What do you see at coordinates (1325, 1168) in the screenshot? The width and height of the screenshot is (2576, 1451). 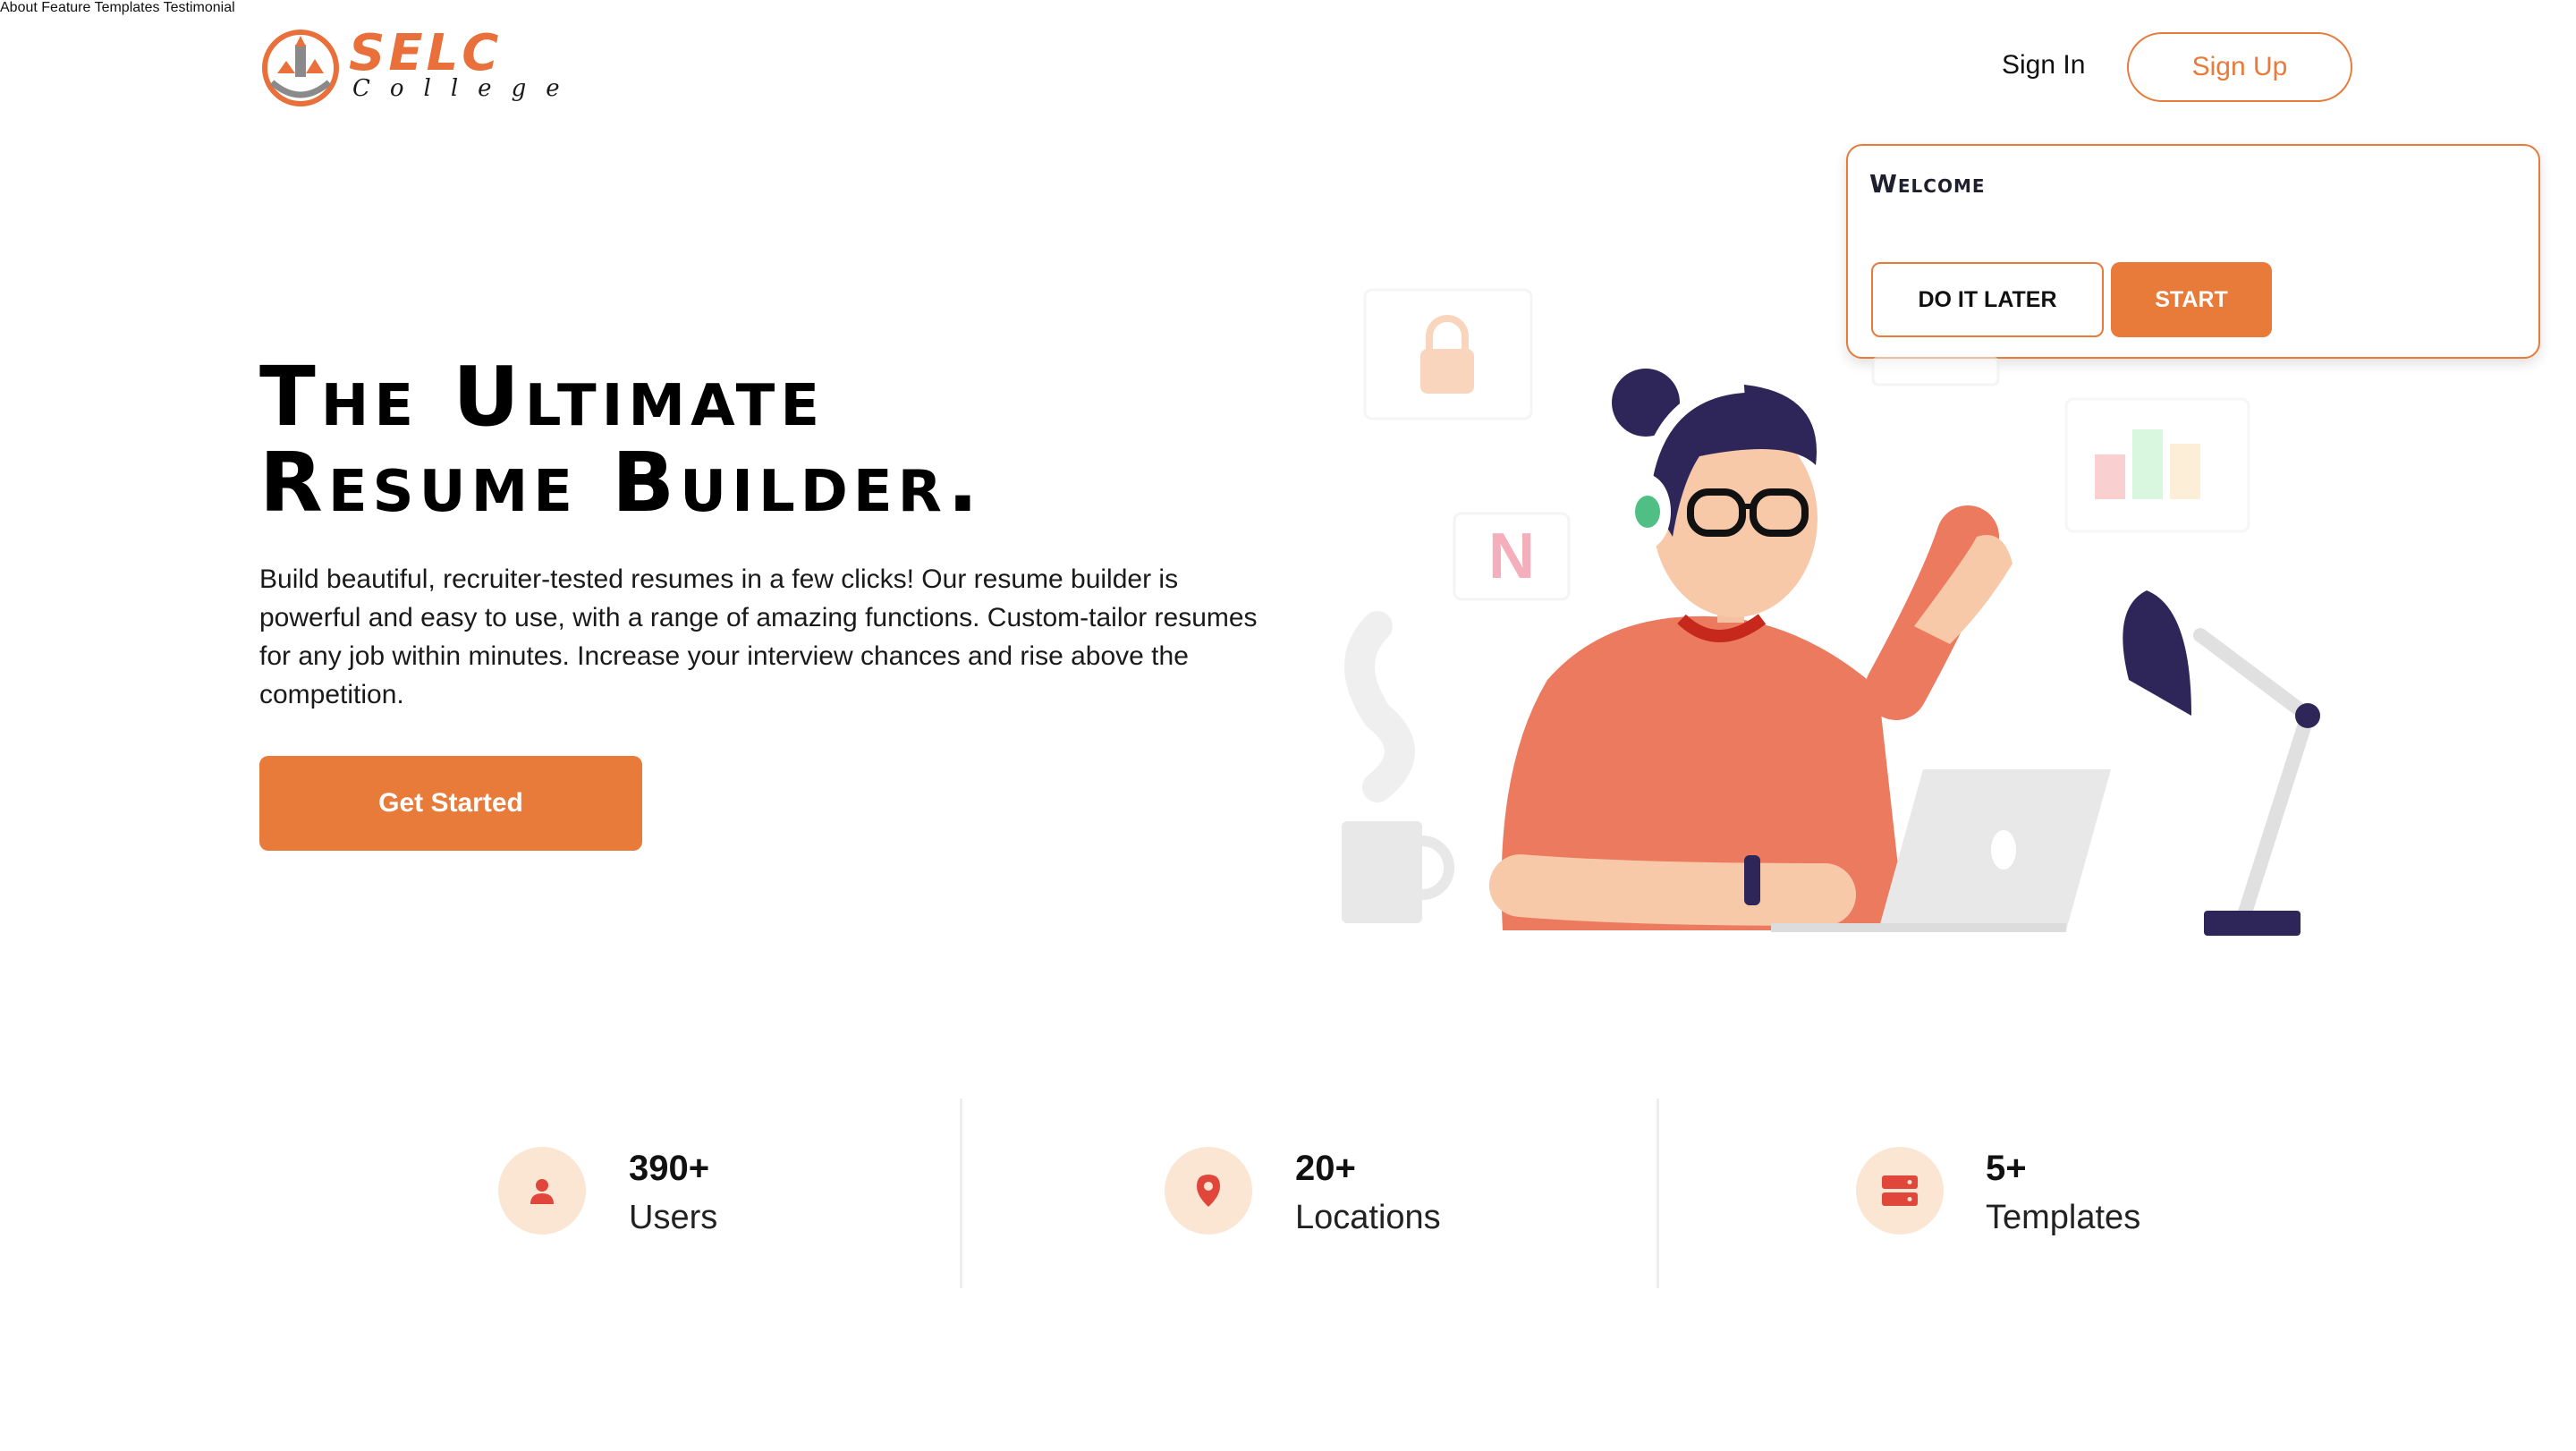 I see `stat-locations-value: 20+` at bounding box center [1325, 1168].